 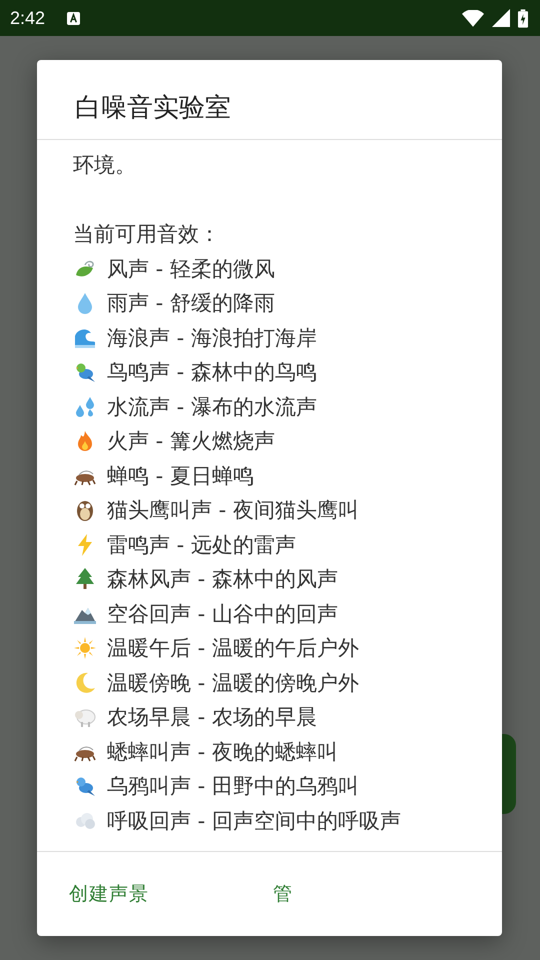 I want to click on status-time: 2:42, so click(x=28, y=18).